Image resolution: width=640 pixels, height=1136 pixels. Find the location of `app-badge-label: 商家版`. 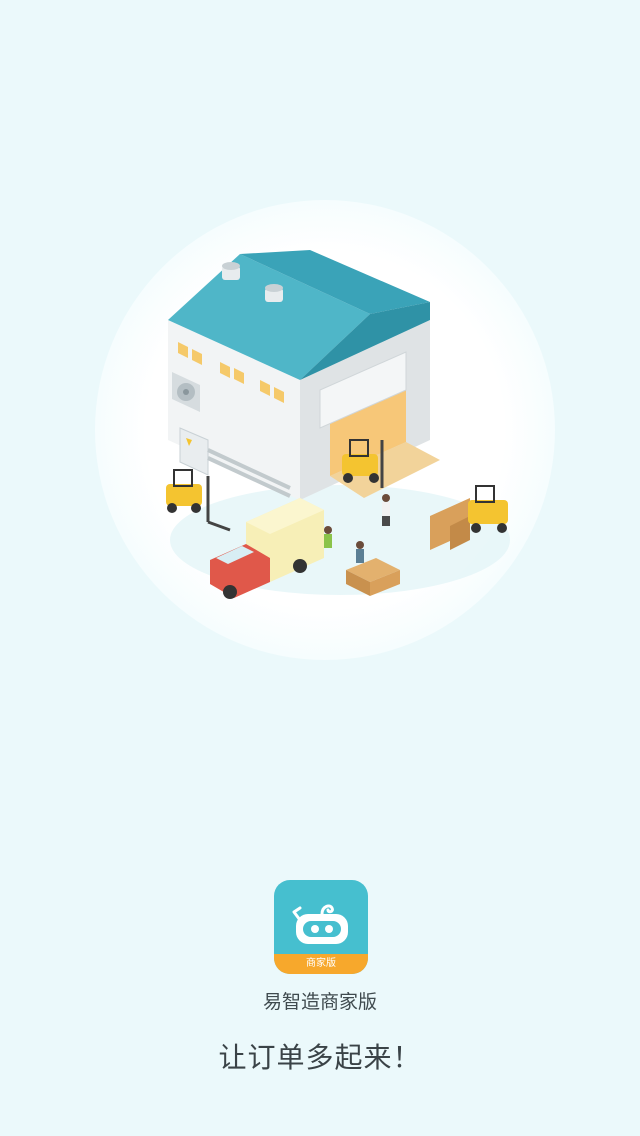

app-badge-label: 商家版 is located at coordinates (321, 963).